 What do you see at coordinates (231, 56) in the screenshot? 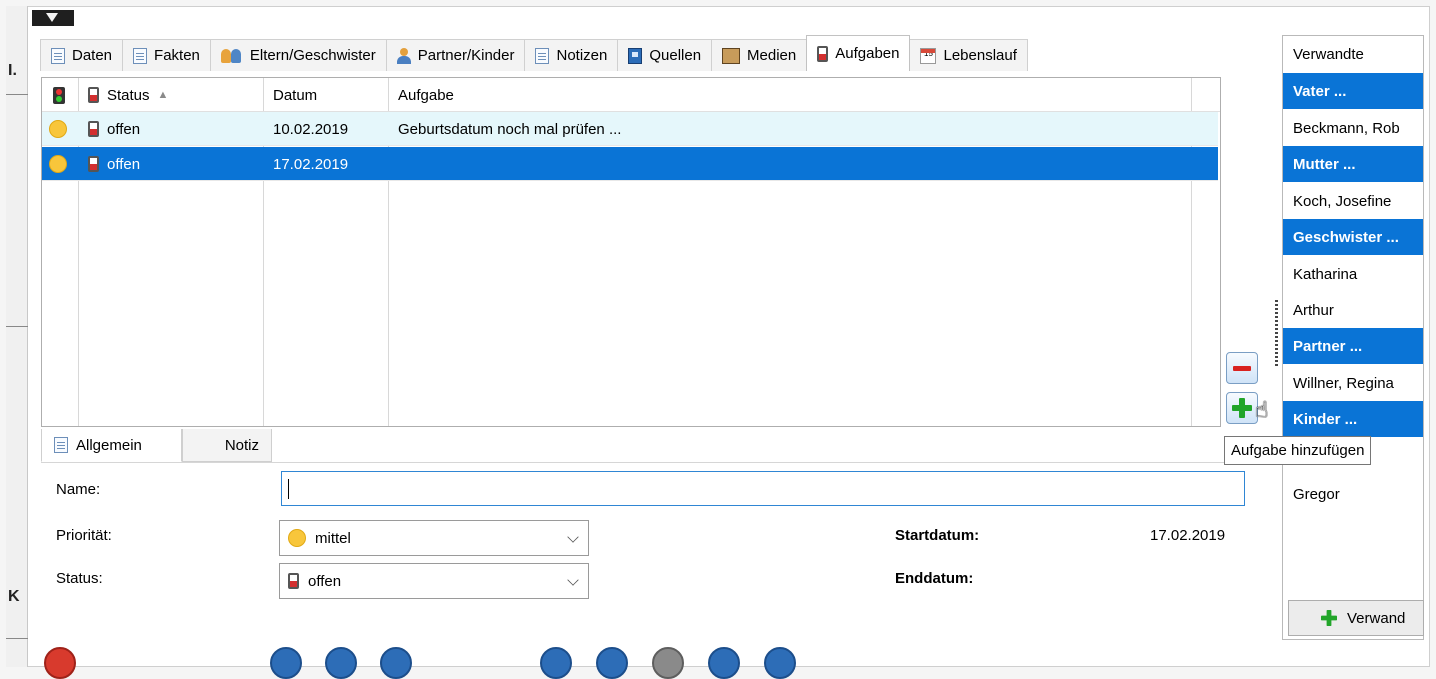
I see `people-icon` at bounding box center [231, 56].